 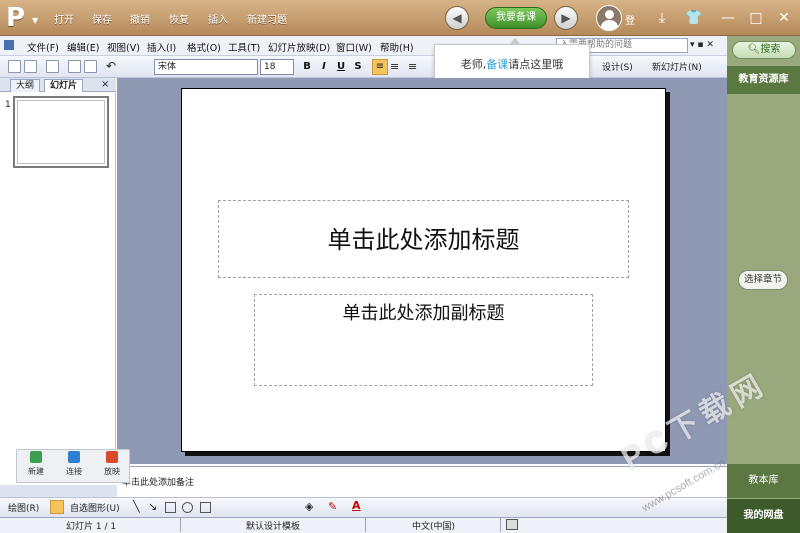 What do you see at coordinates (74, 471) in the screenshot?
I see `quick-connect-label: 连接` at bounding box center [74, 471].